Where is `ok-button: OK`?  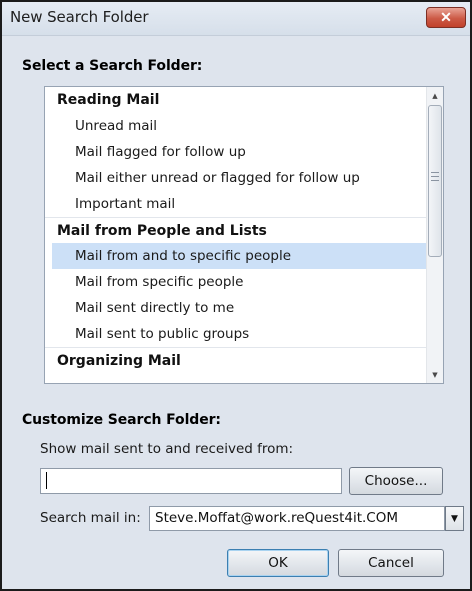 ok-button: OK is located at coordinates (278, 563).